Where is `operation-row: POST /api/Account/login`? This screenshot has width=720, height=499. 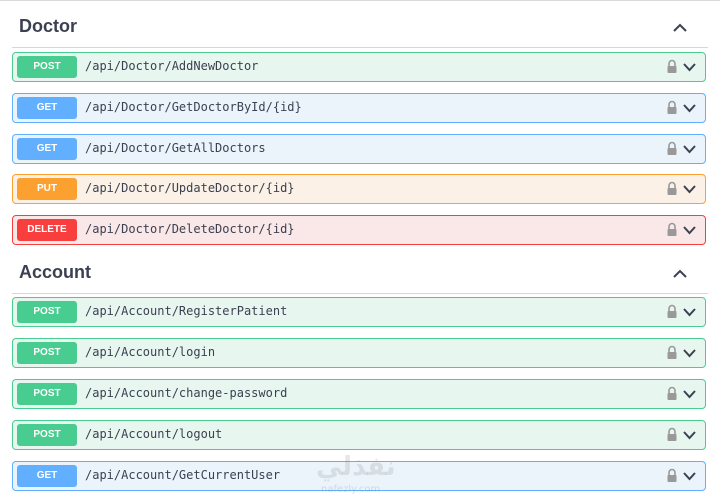 operation-row: POST /api/Account/login is located at coordinates (359, 353).